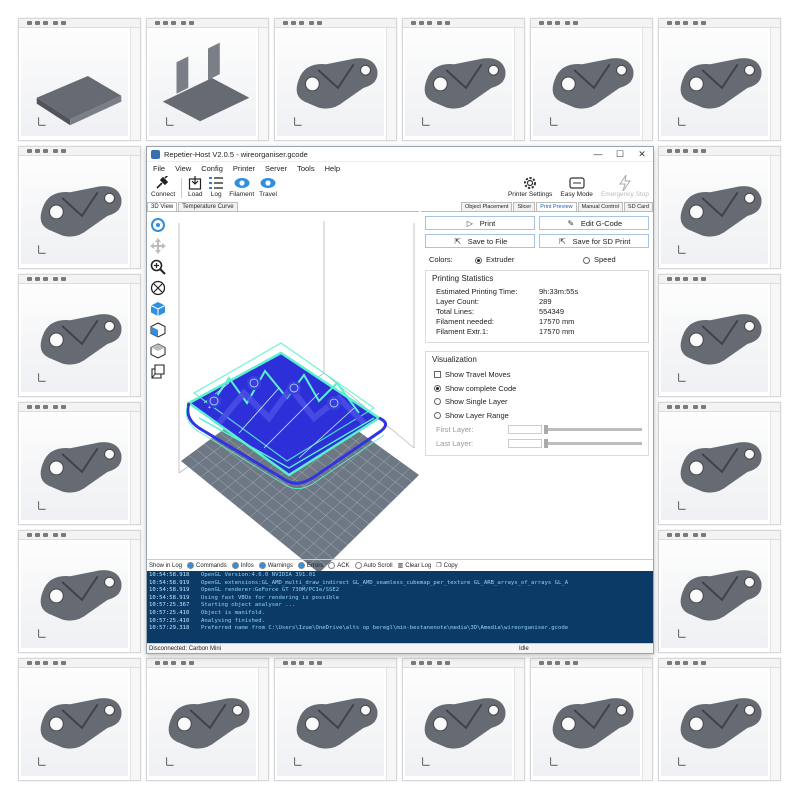  What do you see at coordinates (162, 206) in the screenshot?
I see `tab-3d-view: 3D View` at bounding box center [162, 206].